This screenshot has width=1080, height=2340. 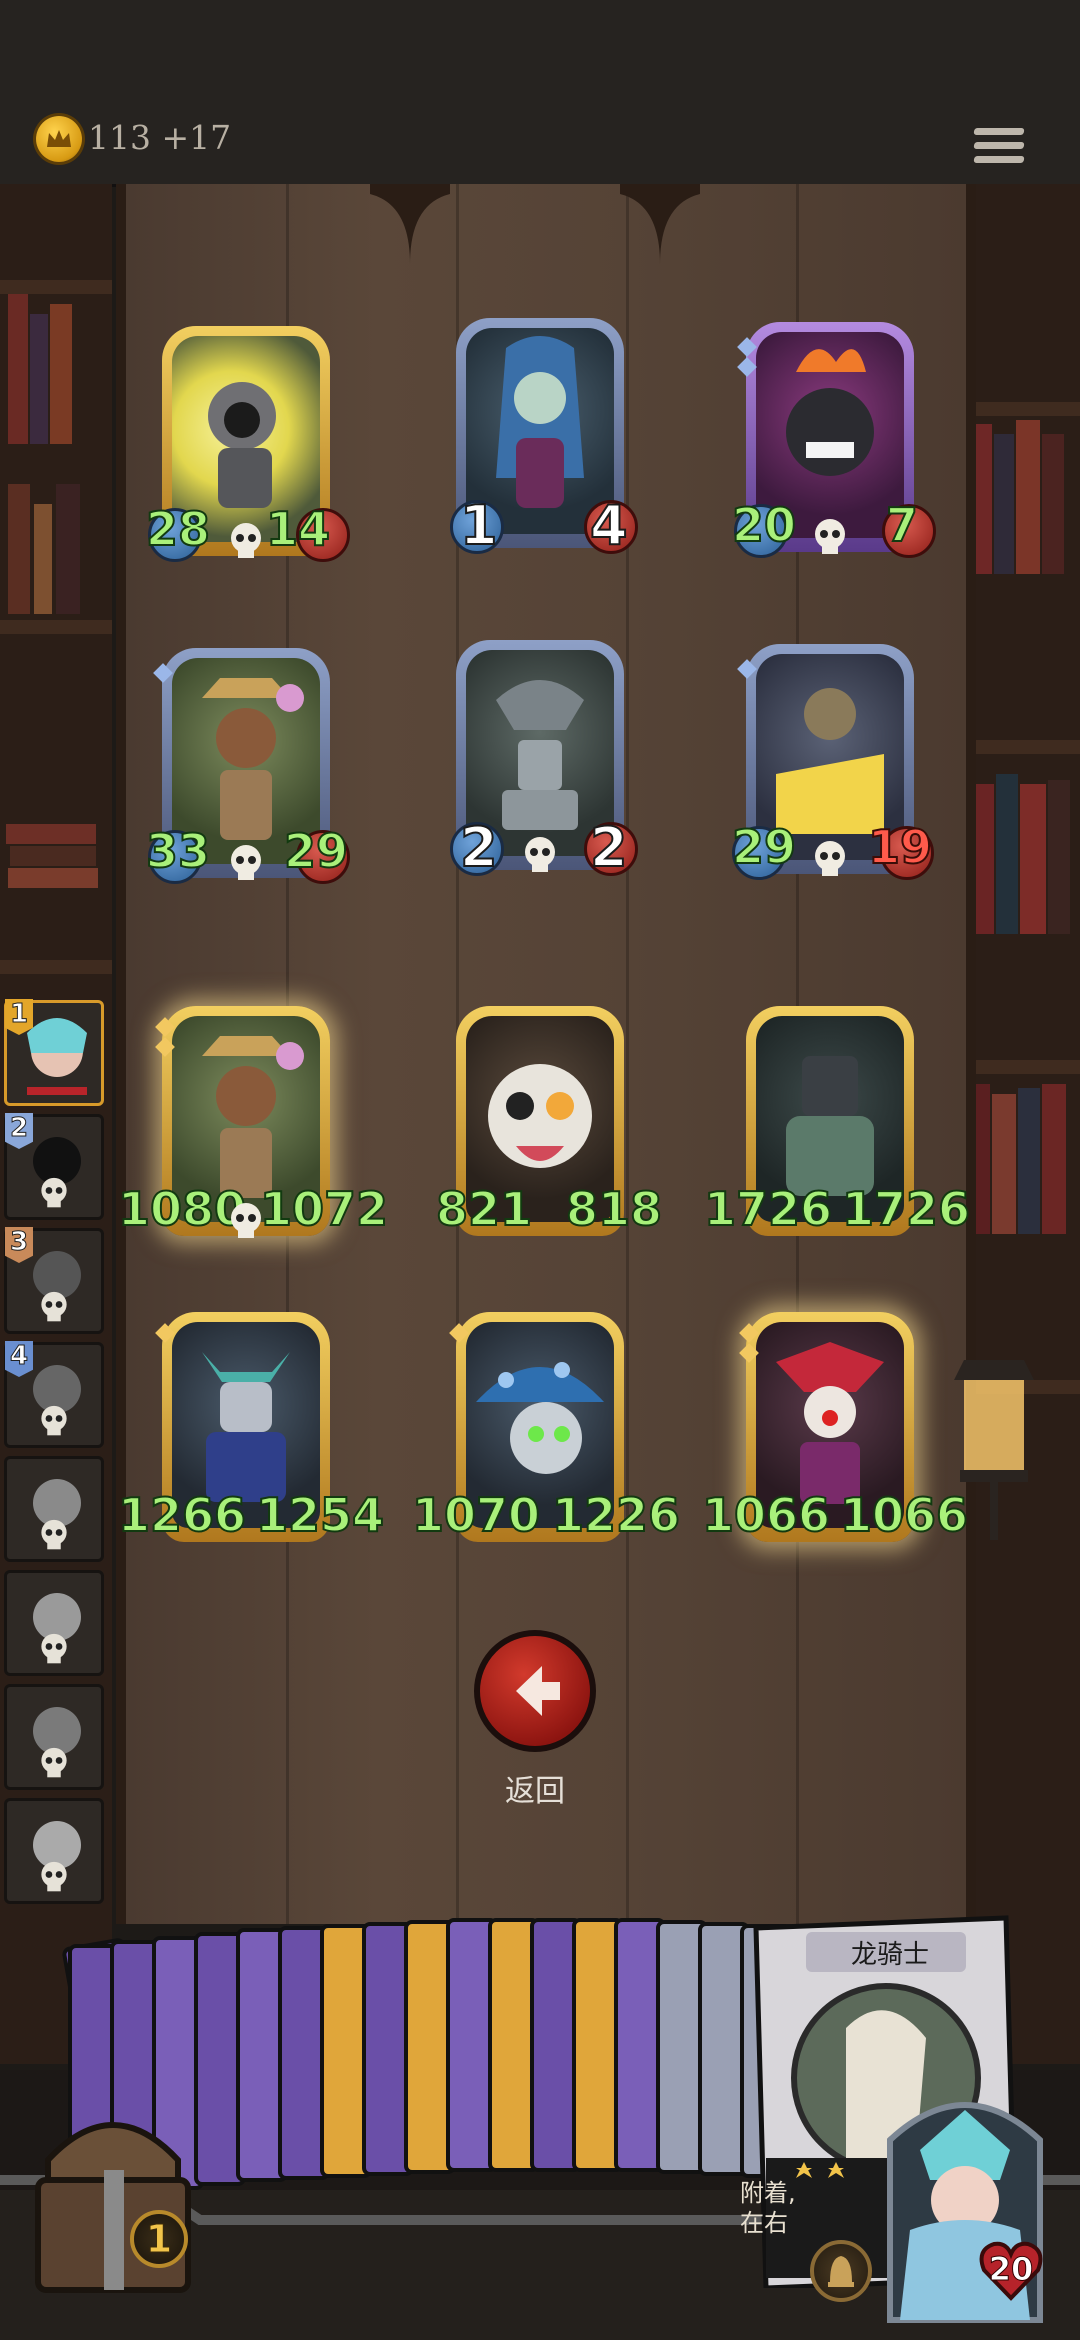 I want to click on health-value: 1226, so click(x=616, y=1515).